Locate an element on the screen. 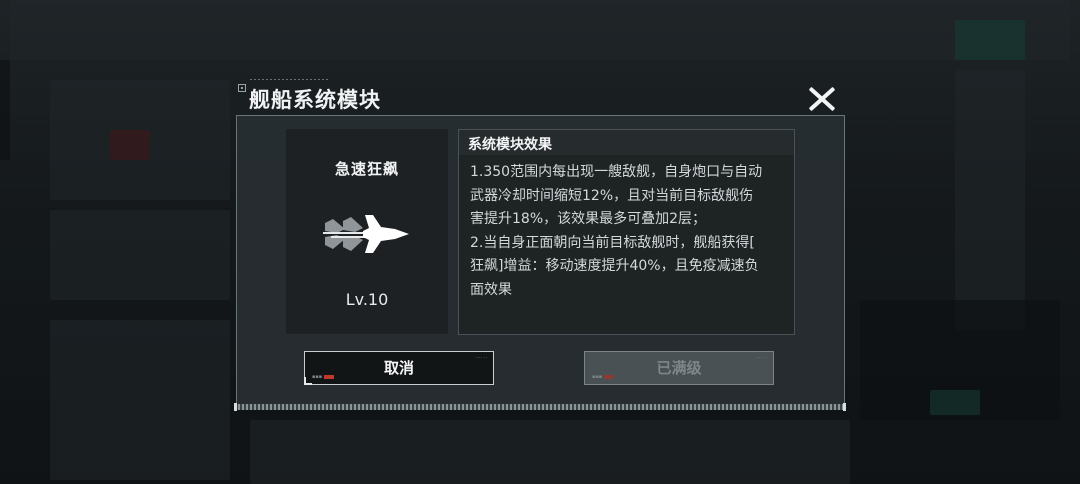 This screenshot has width=1080, height=484. close-button is located at coordinates (822, 99).